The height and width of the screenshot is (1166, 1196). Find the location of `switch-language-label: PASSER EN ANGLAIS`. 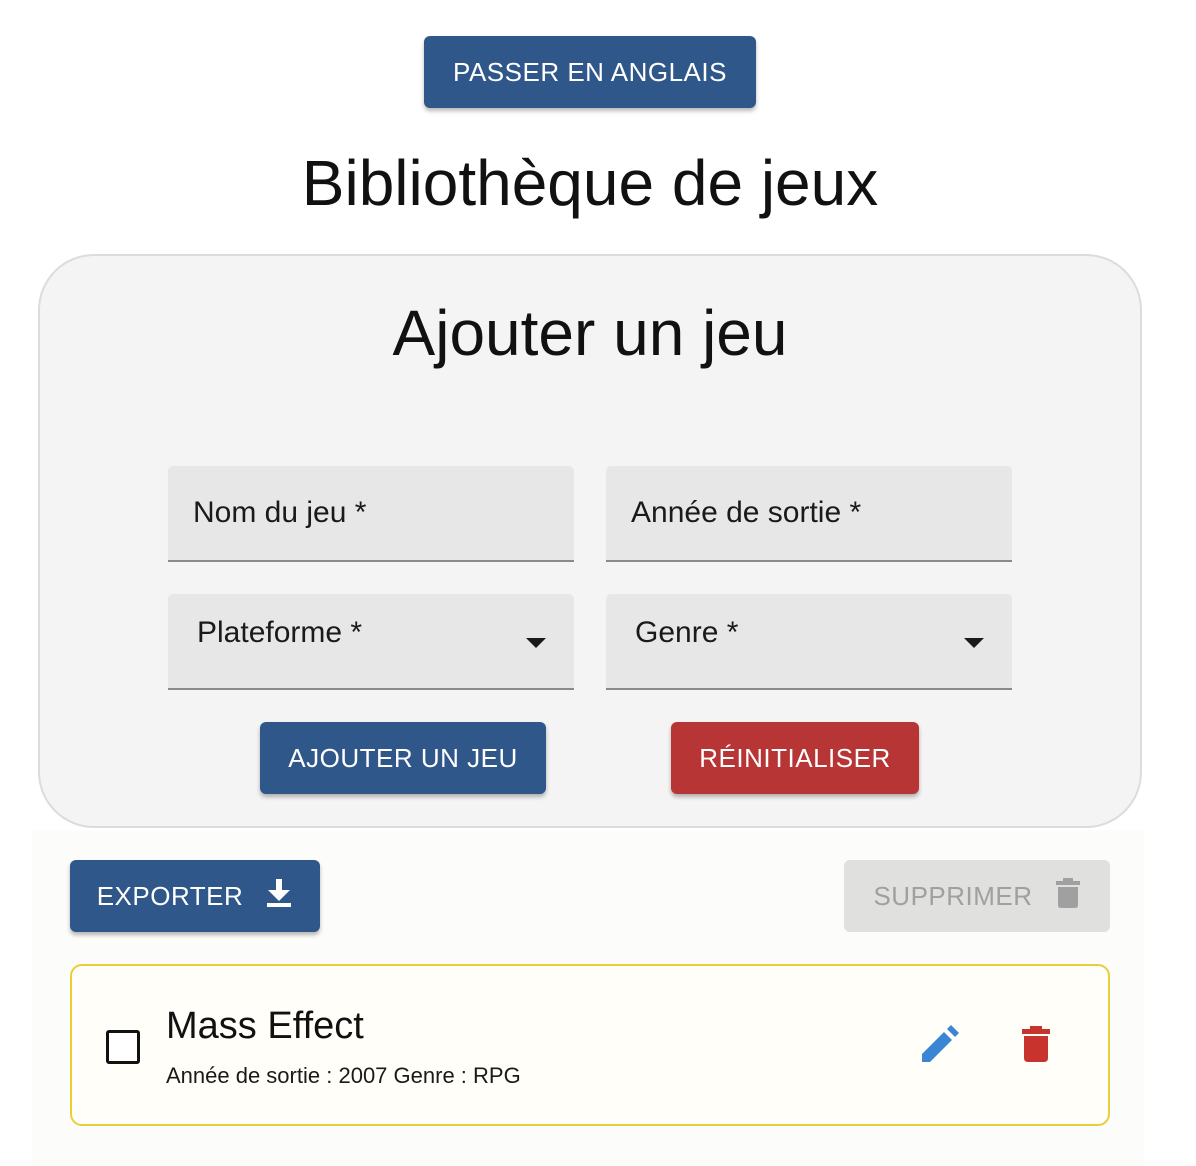

switch-language-label: PASSER EN ANGLAIS is located at coordinates (590, 71).